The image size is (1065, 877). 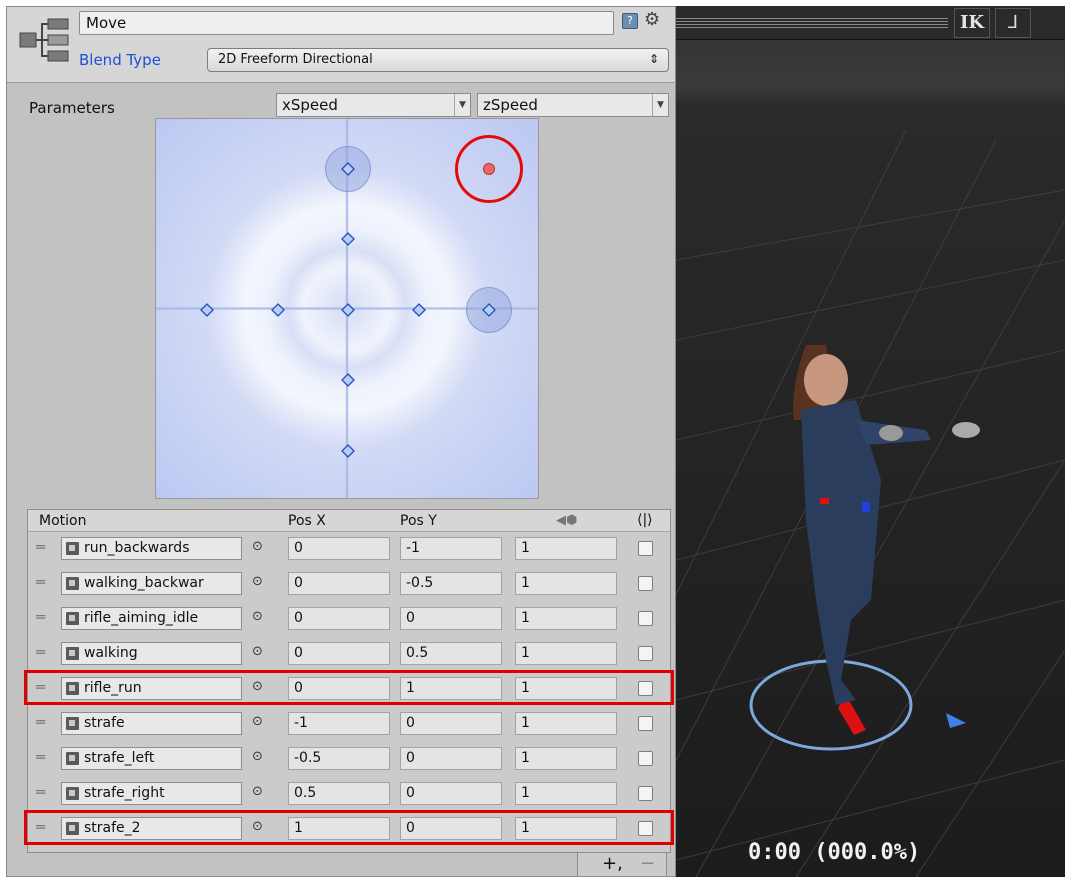 What do you see at coordinates (295, 59) in the screenshot?
I see `blend-type-value: 2D Freeform Directional` at bounding box center [295, 59].